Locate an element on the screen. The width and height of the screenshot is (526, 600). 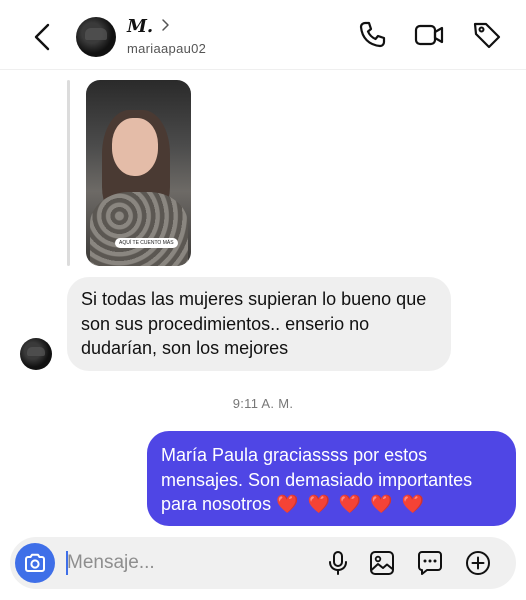
thumbnail-caption: AQUÍ TE CUENTO MÁS is located at coordinates (146, 243).